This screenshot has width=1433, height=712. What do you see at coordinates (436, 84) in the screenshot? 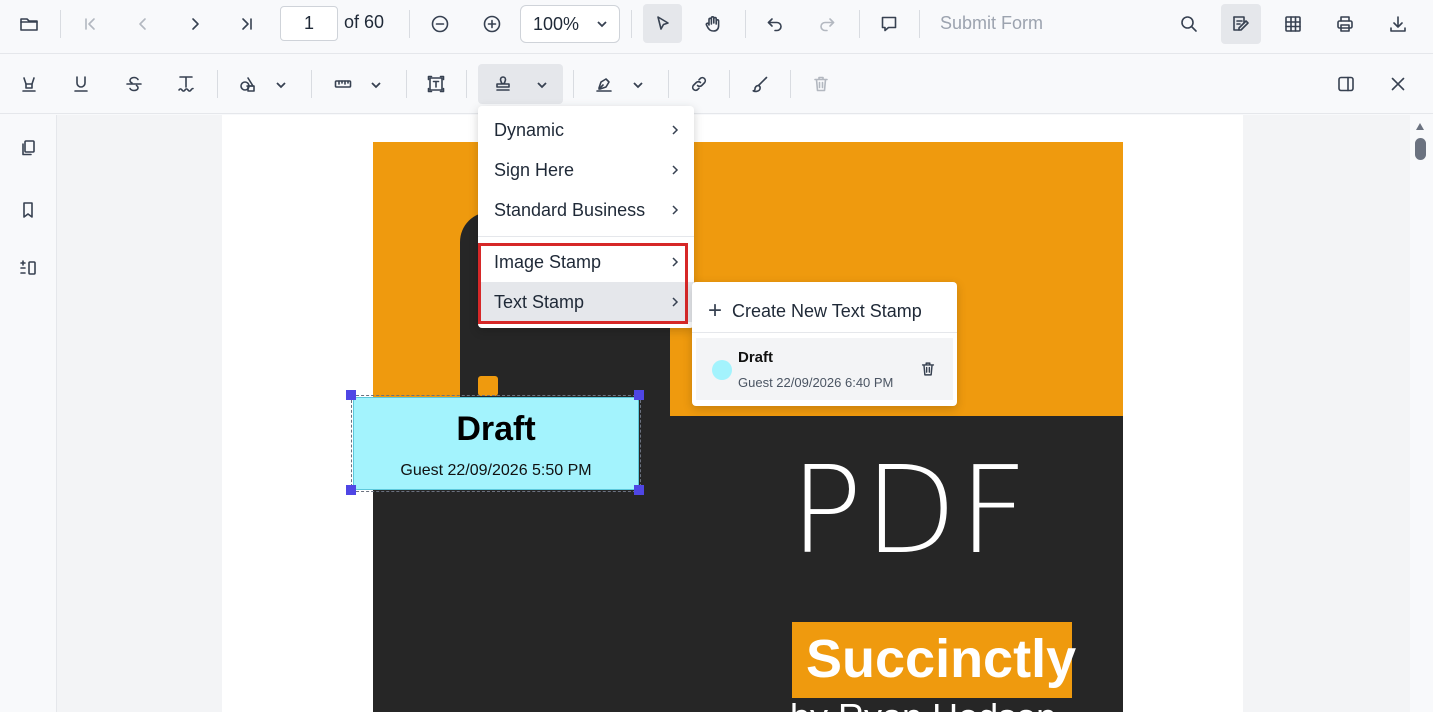
I see `free-text-icon` at bounding box center [436, 84].